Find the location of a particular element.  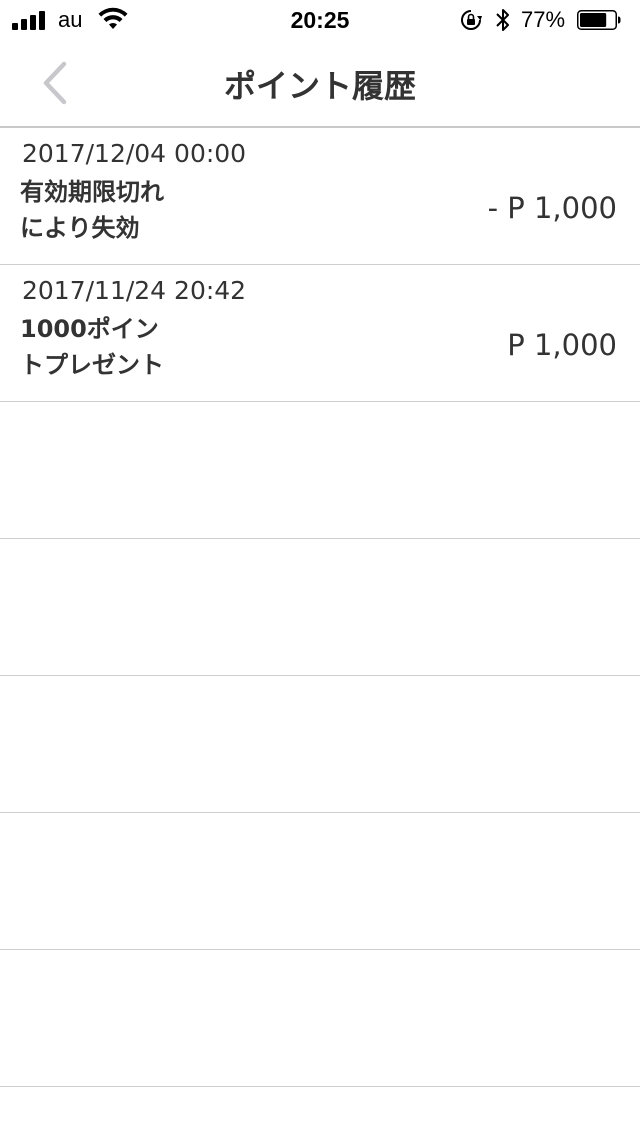

history-description: 有効期限切れ により失効 is located at coordinates (115, 210).